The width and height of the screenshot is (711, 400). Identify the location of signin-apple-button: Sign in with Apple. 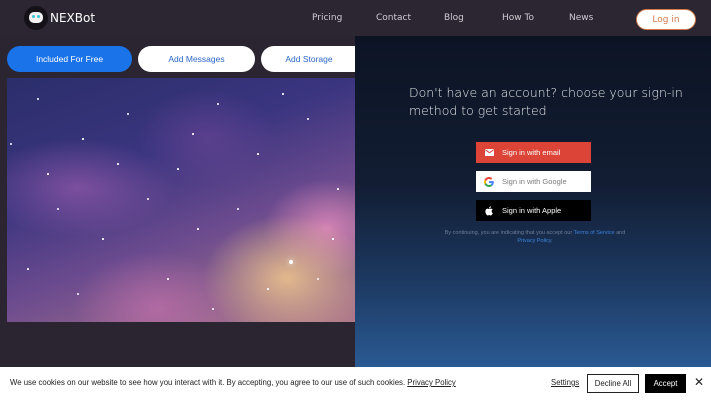
(533, 210).